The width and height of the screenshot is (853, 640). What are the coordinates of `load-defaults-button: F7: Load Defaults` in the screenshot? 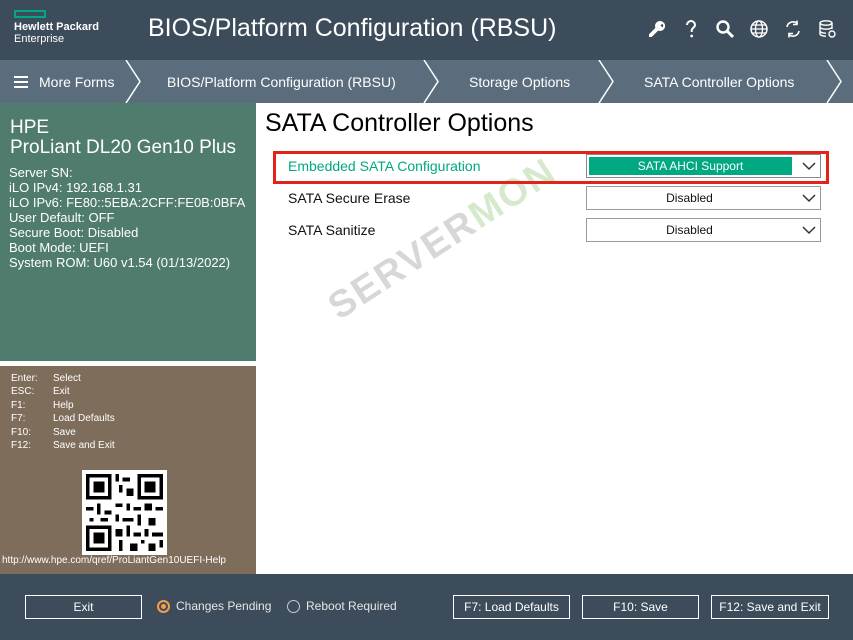 It's located at (511, 607).